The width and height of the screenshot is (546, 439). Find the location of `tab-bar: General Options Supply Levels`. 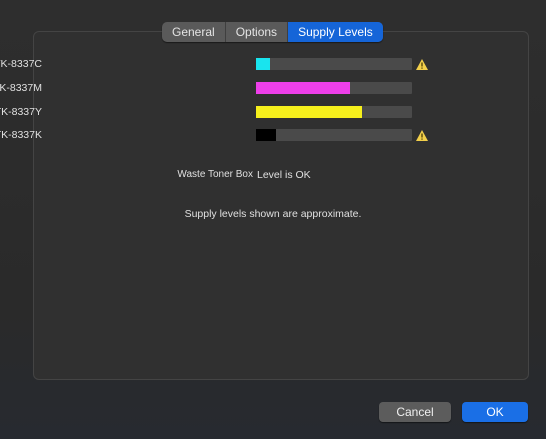

tab-bar: General Options Supply Levels is located at coordinates (272, 32).